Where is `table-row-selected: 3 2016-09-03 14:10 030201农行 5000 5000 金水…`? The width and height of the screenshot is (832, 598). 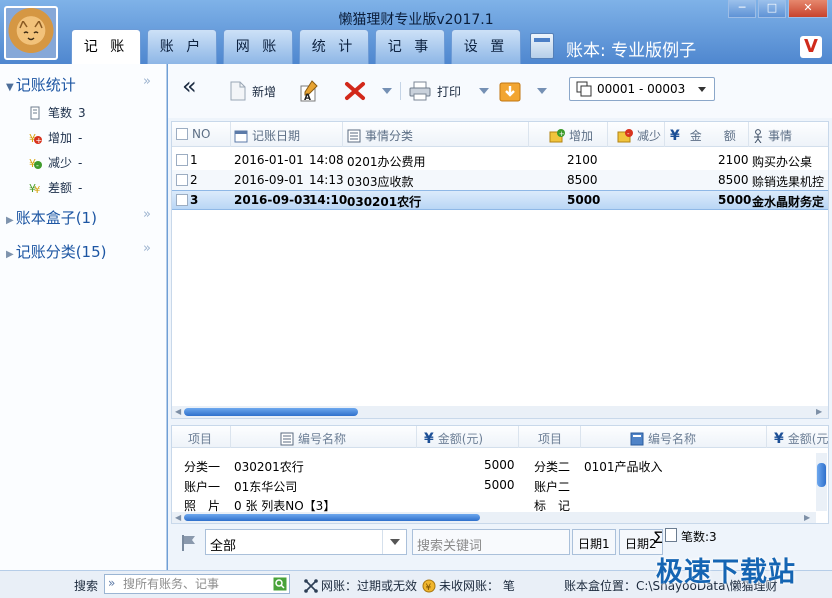
table-row-selected: 3 2016-09-03 14:10 030201农行 5000 5000 金水… is located at coordinates (500, 200).